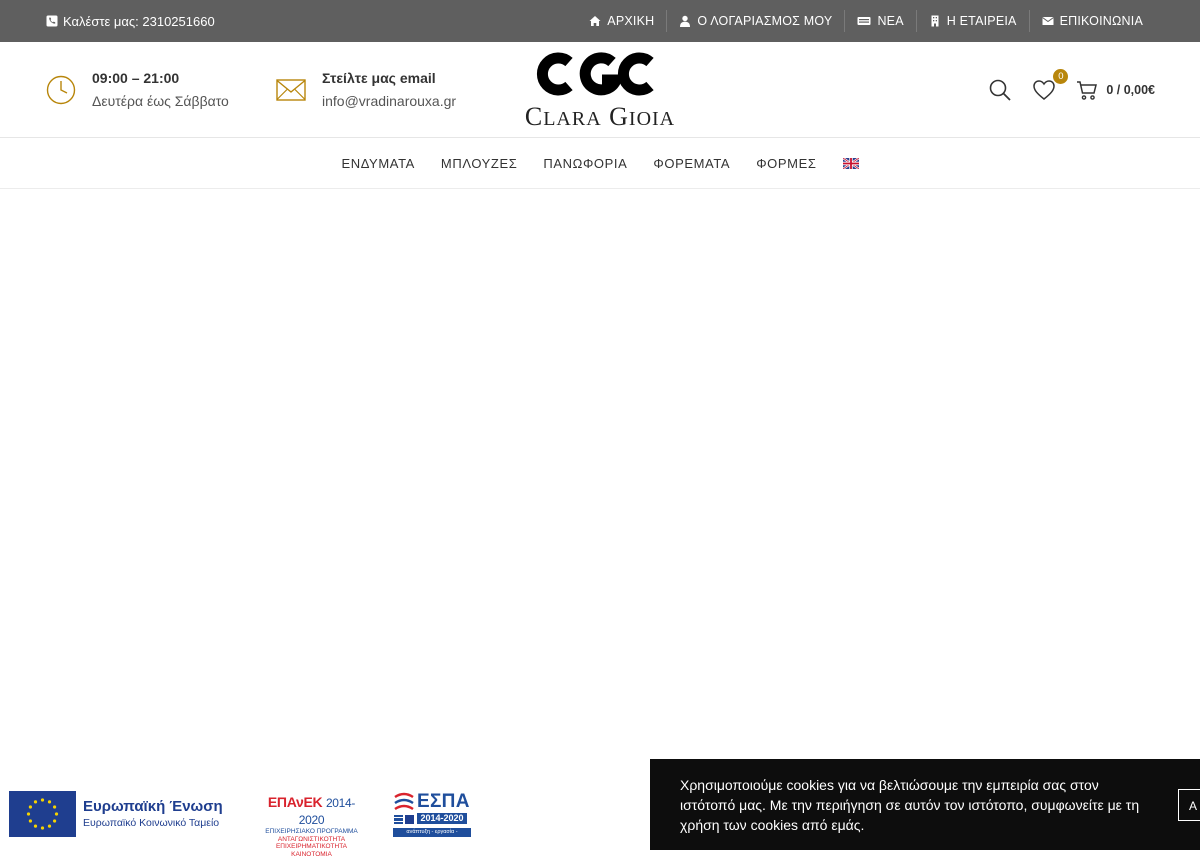 This screenshot has width=1200, height=858. Describe the element at coordinates (442, 818) in the screenshot. I see `espa-years: 2014-2020` at that location.